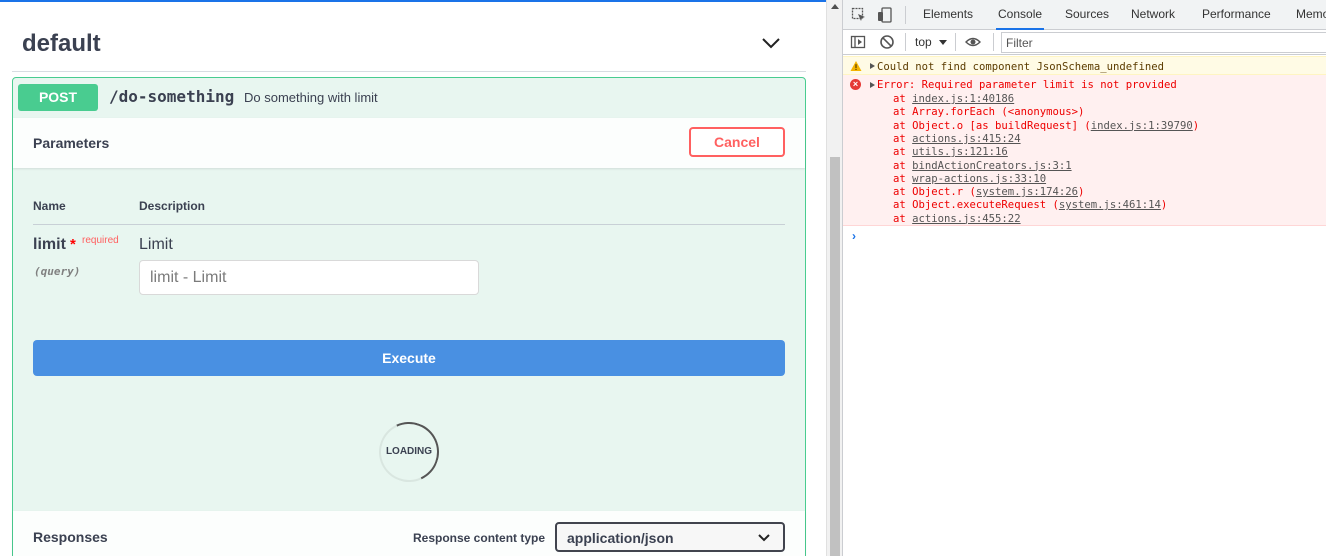 The width and height of the screenshot is (1326, 556). What do you see at coordinates (1087, 15) in the screenshot?
I see `tab-sources: Sources` at bounding box center [1087, 15].